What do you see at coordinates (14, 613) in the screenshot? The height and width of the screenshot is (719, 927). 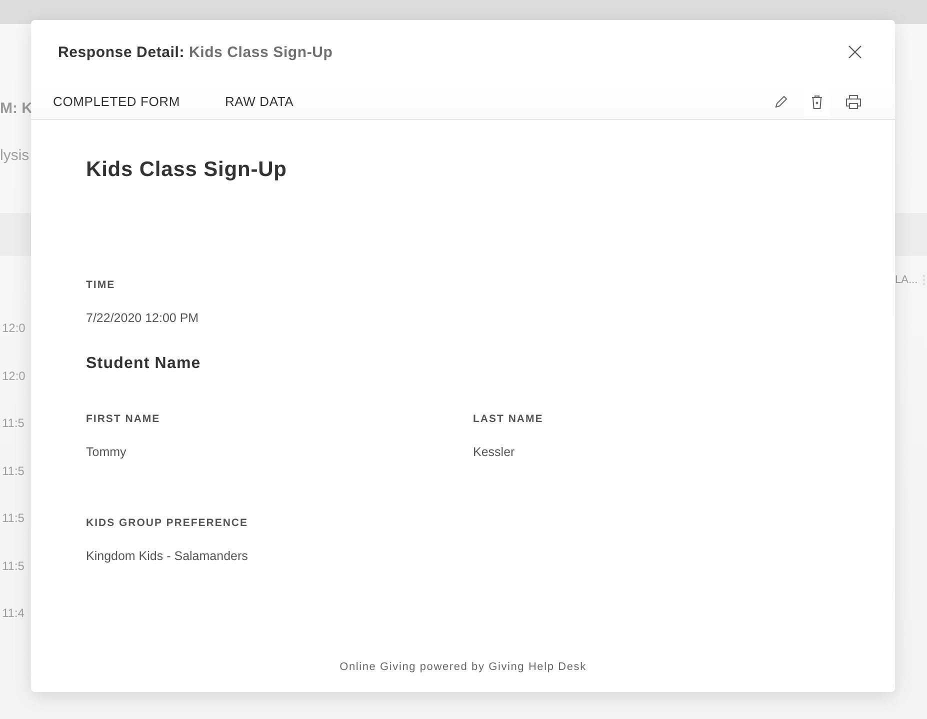 I see `time-cell: 11:4` at bounding box center [14, 613].